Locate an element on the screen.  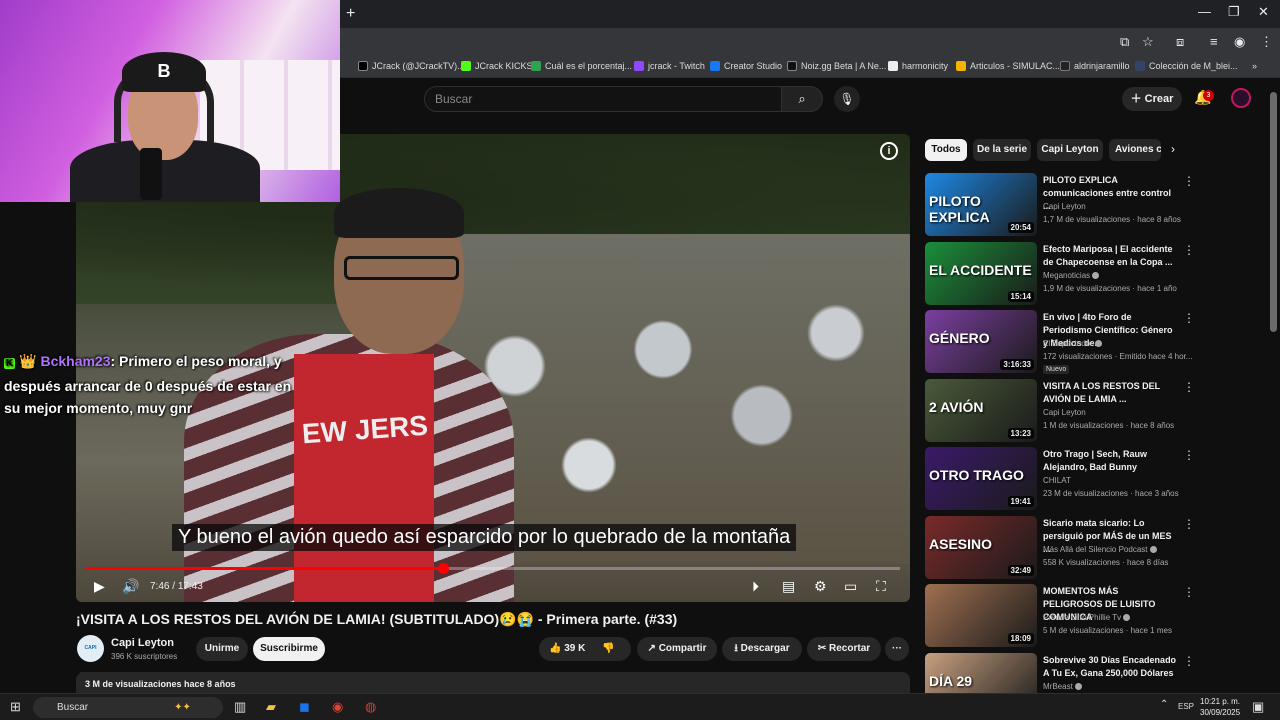
chip-capi-leyton: Capi Leyton is located at coordinates (1070, 150).